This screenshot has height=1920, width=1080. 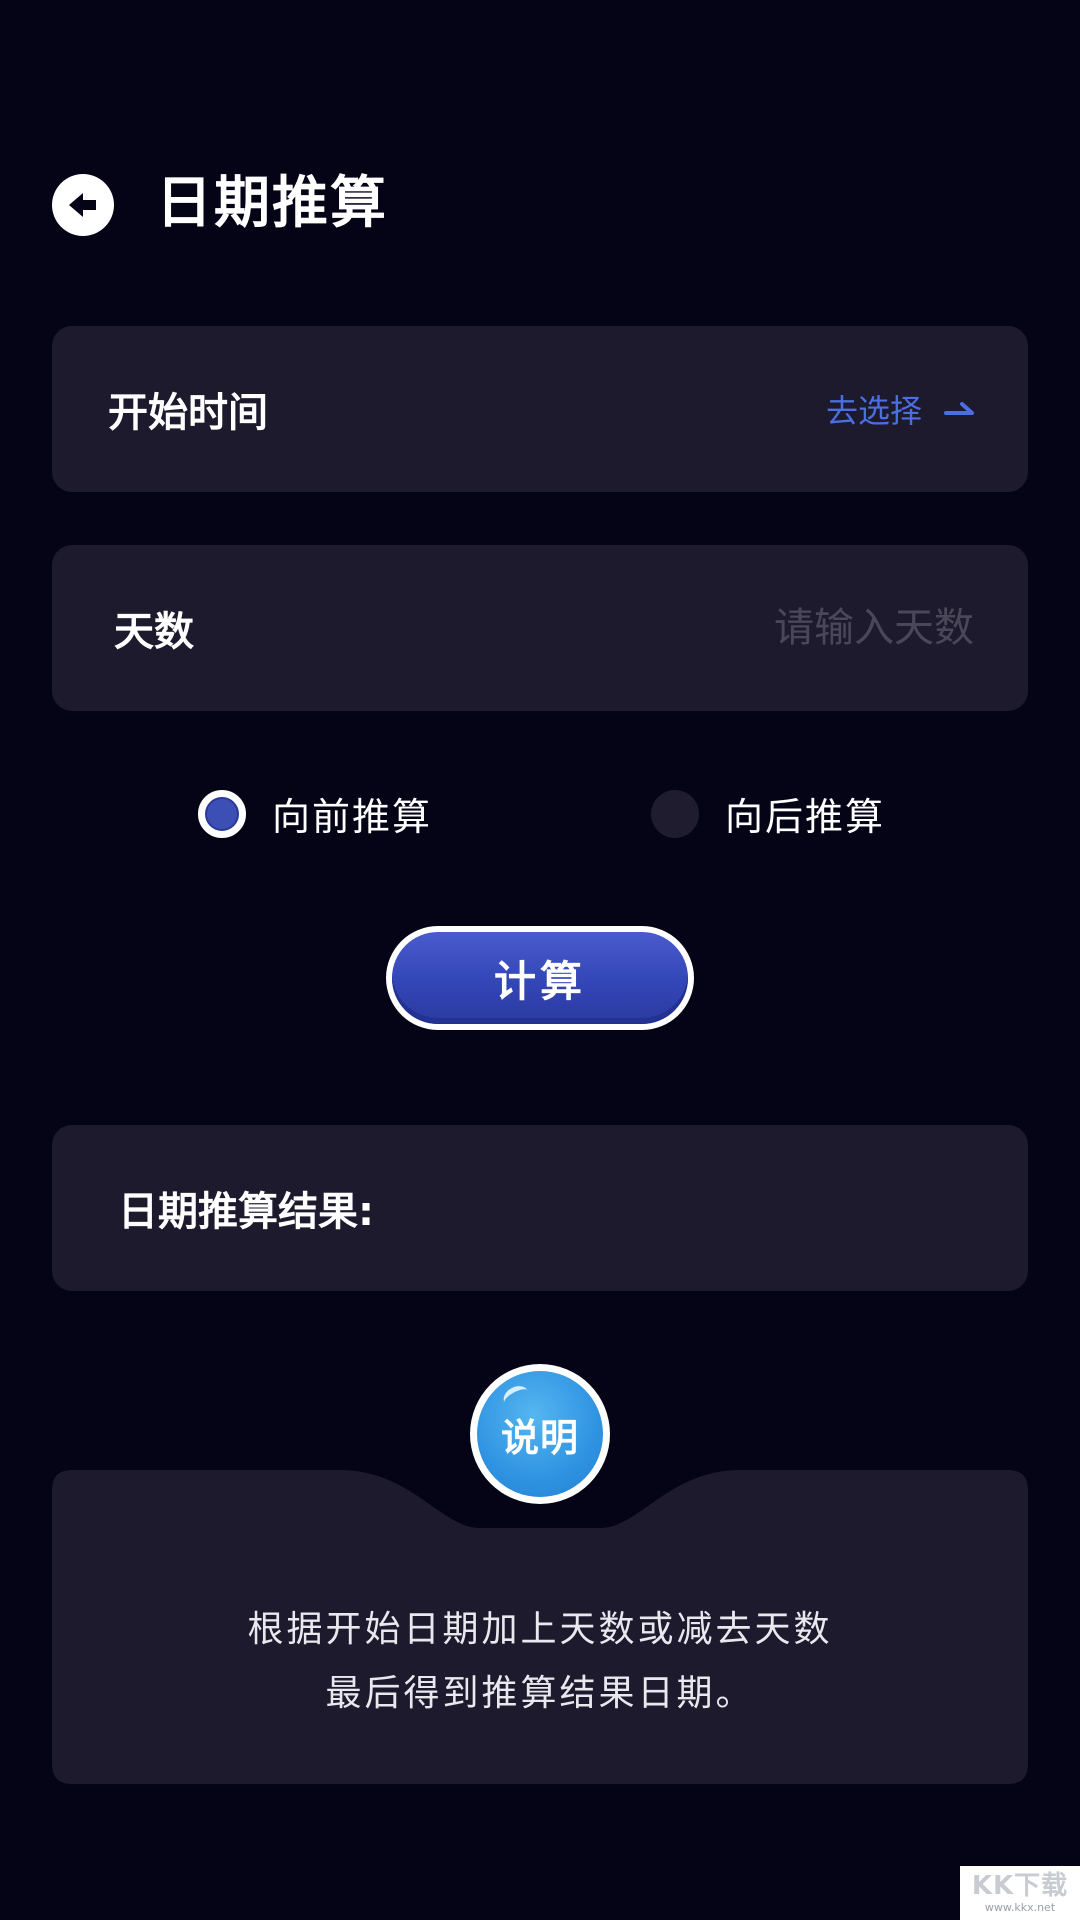 I want to click on explanation-line: 最后得到推算结果日期。, so click(x=540, y=1693).